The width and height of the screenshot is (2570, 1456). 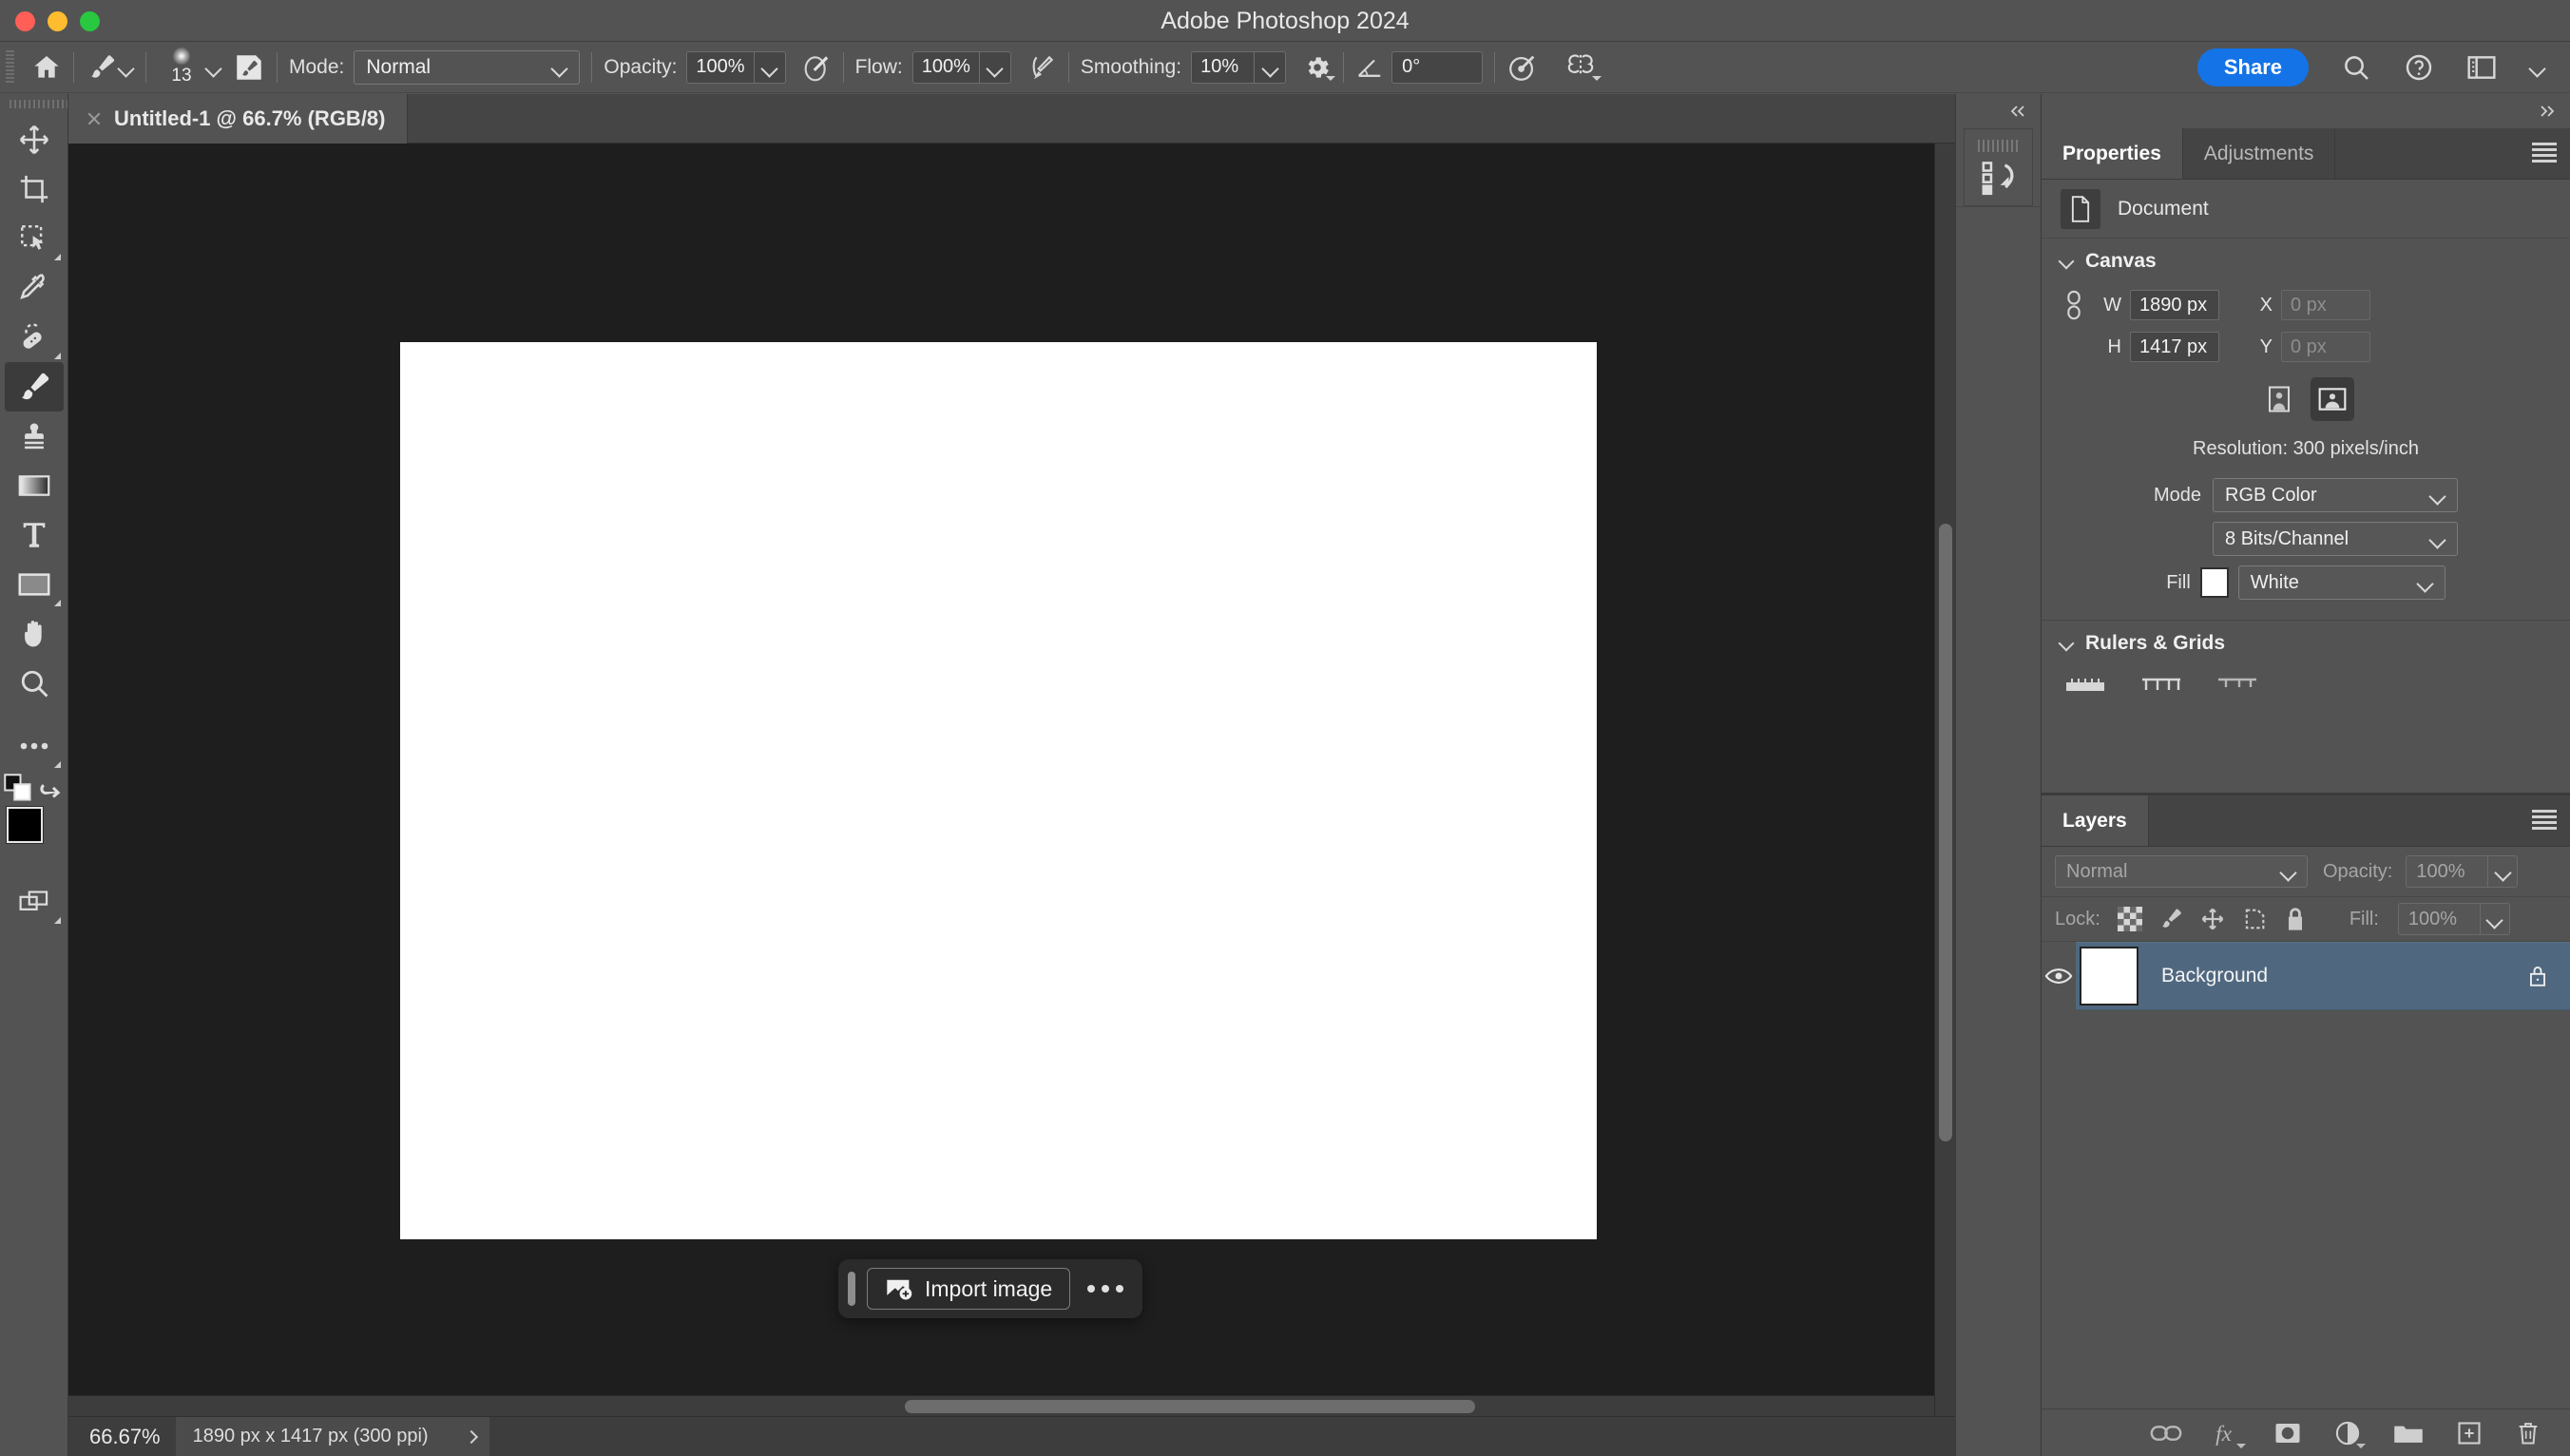 I want to click on layer-styles-button: fx, so click(x=2230, y=1434).